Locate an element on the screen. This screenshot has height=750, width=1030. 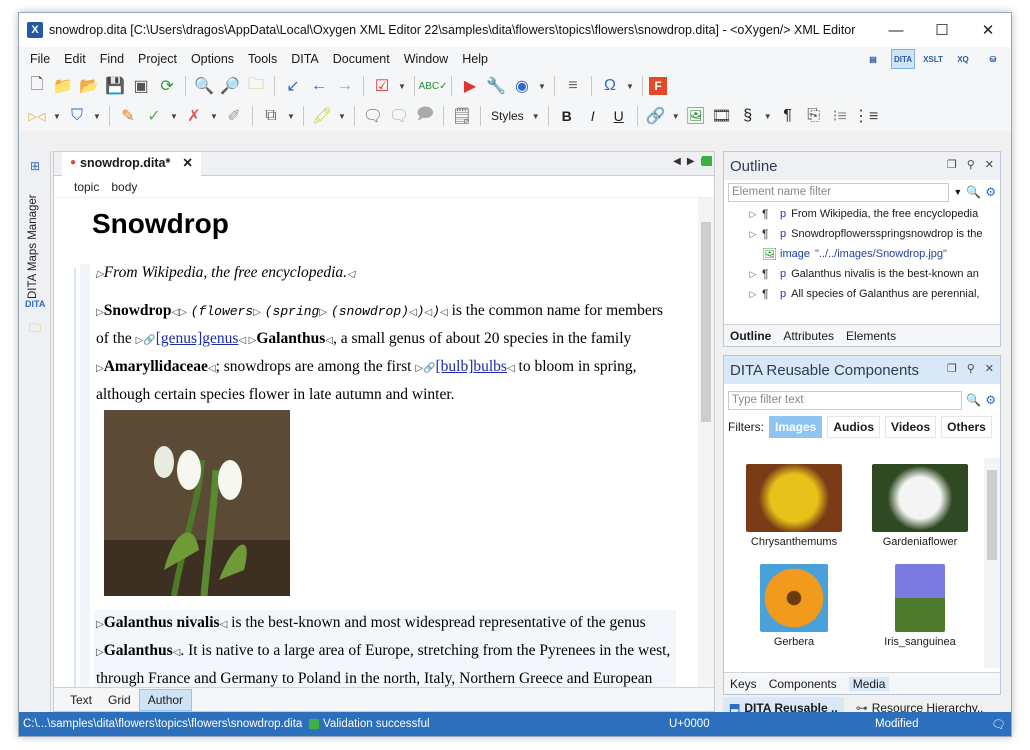
tab-keys: Keys is located at coordinates (743, 684).